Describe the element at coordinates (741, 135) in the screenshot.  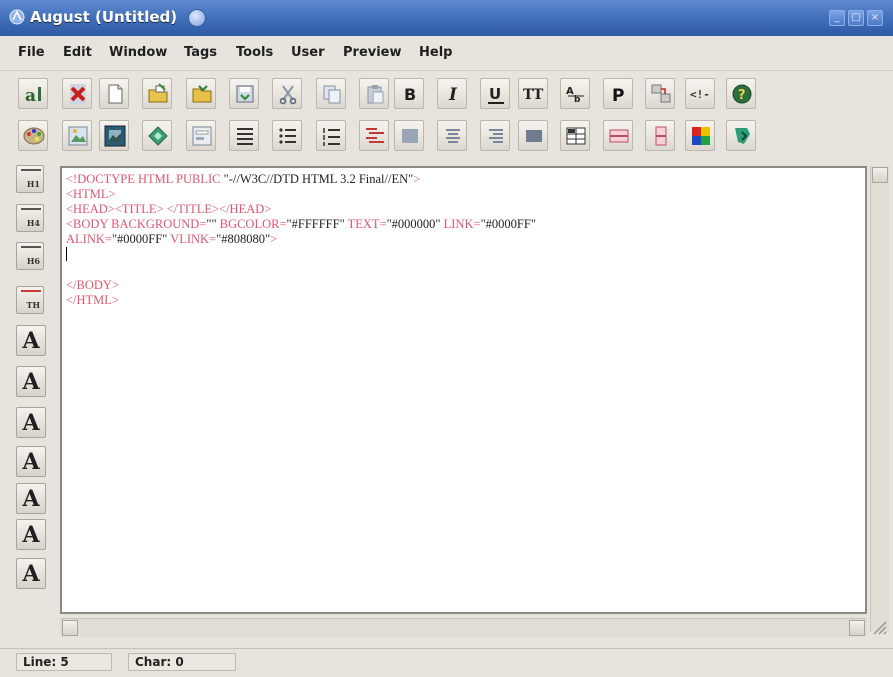
I see `tree-button` at that location.